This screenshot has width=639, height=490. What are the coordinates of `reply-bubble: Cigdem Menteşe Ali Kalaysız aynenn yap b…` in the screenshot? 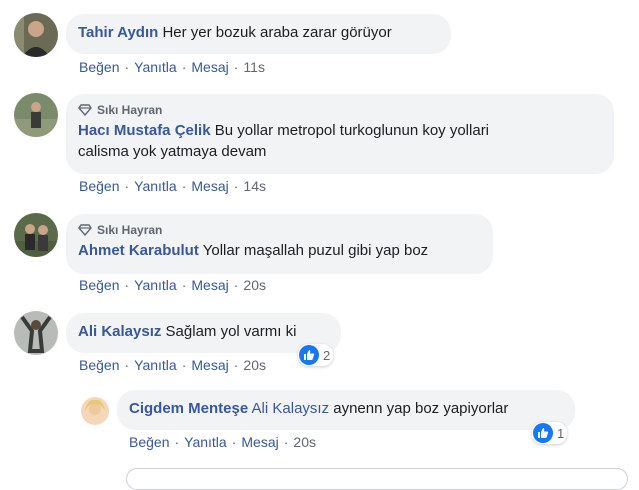 It's located at (346, 410).